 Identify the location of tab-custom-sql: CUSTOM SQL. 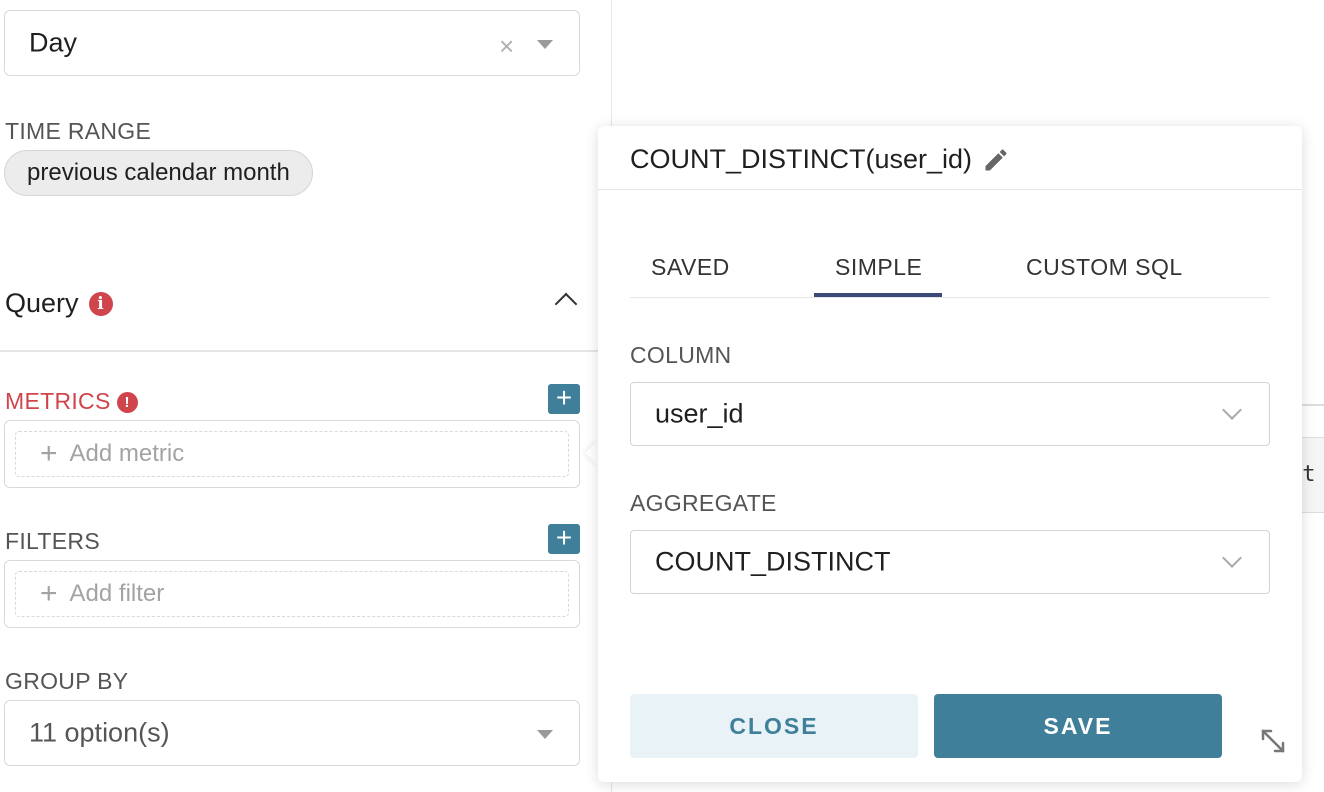
(1104, 267).